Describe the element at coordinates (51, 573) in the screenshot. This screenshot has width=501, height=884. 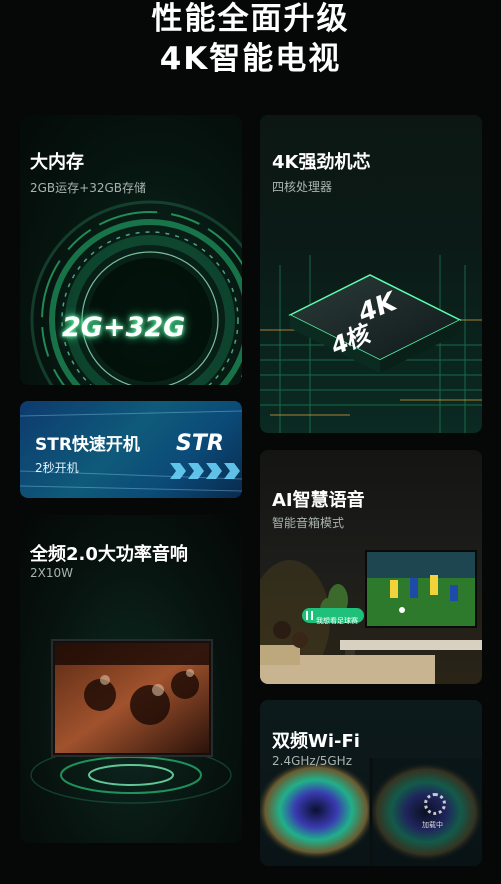
I see `audio-subtitle: 2X10W` at that location.